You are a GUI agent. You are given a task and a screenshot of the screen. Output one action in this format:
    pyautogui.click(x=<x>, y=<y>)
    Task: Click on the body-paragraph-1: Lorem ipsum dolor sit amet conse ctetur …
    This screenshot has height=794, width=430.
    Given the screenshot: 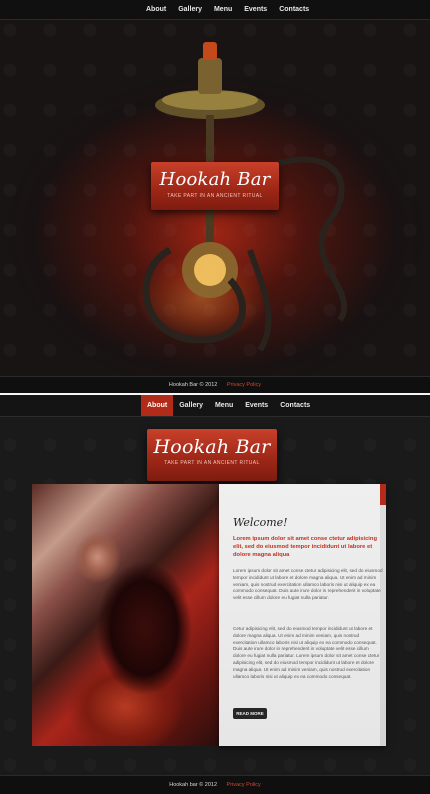 What is the action you would take?
    pyautogui.click(x=308, y=584)
    